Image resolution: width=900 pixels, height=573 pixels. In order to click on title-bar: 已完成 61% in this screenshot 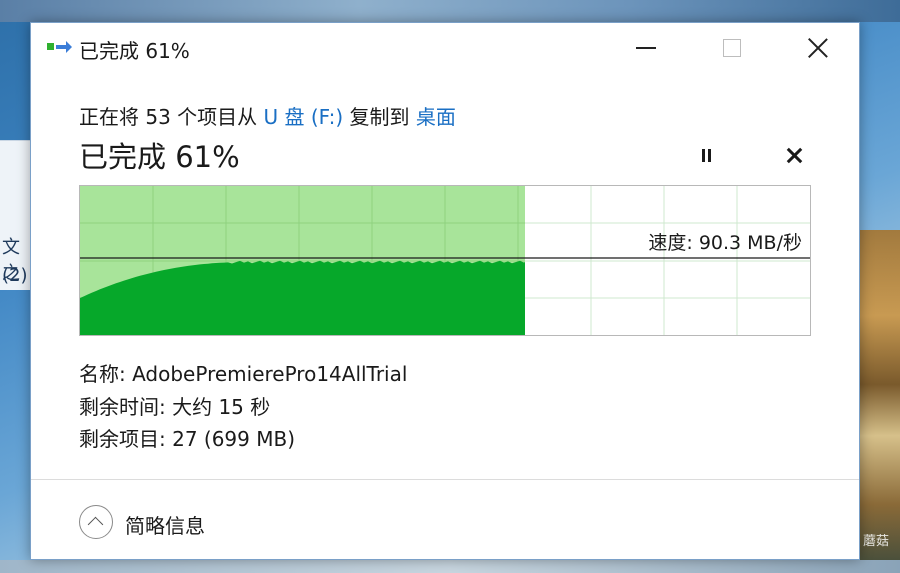, I will do `click(445, 48)`.